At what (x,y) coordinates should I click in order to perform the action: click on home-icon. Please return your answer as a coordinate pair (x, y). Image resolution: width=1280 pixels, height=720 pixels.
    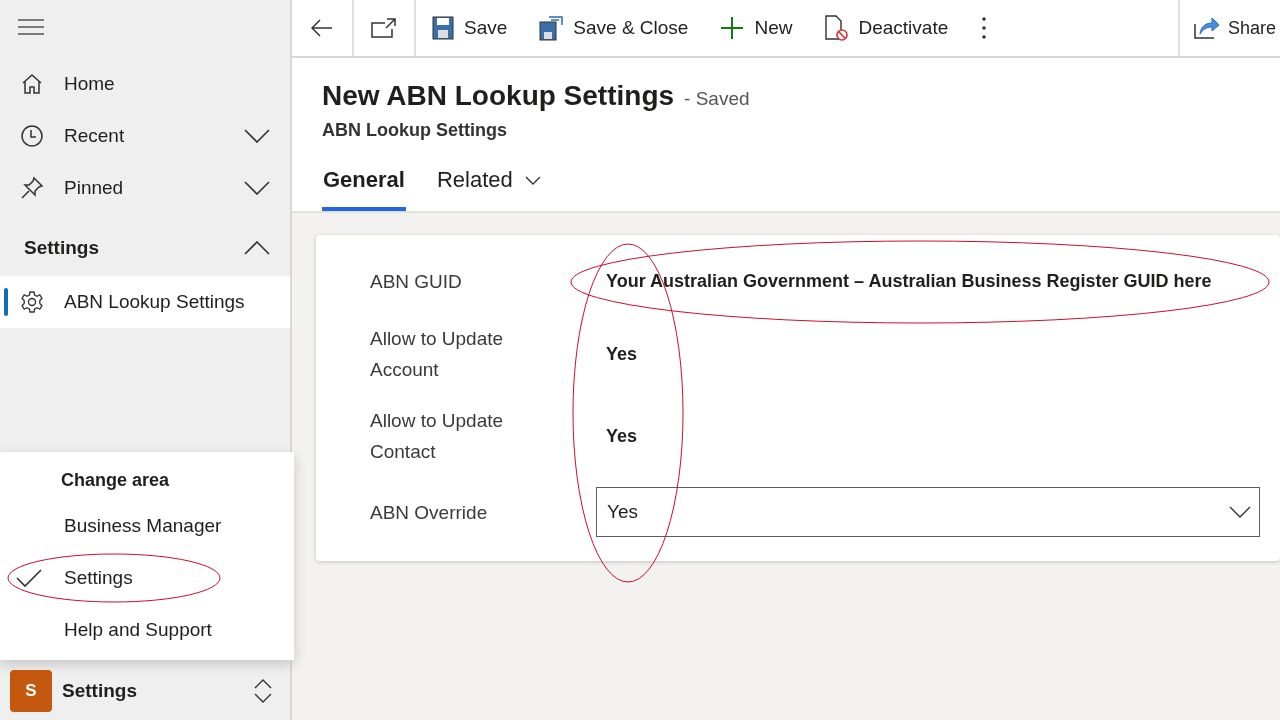
    Looking at the image, I should click on (32, 84).